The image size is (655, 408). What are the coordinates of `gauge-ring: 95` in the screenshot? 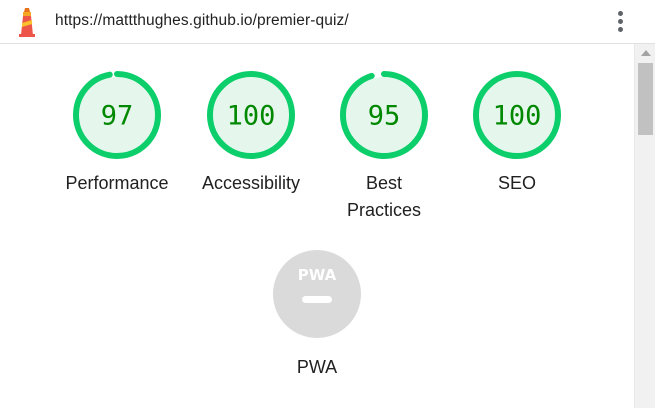 It's located at (384, 115).